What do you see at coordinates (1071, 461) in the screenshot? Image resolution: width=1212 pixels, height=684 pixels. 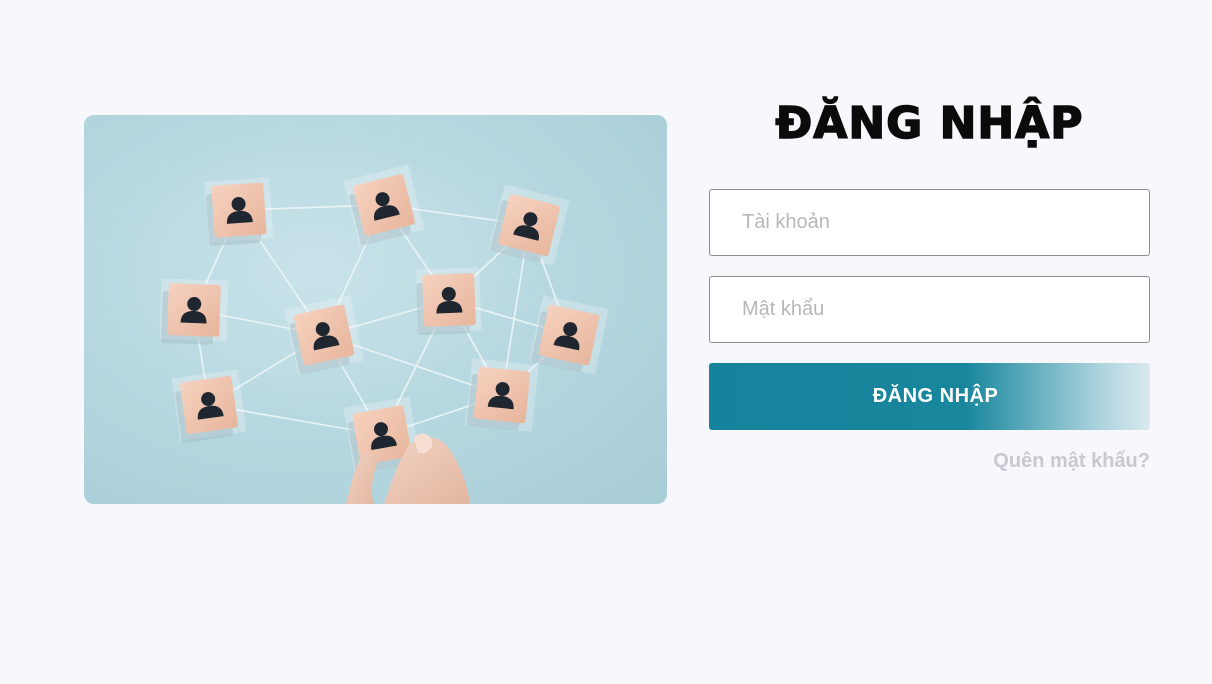 I see `forgot-password-link: Quên mật khẩu?` at bounding box center [1071, 461].